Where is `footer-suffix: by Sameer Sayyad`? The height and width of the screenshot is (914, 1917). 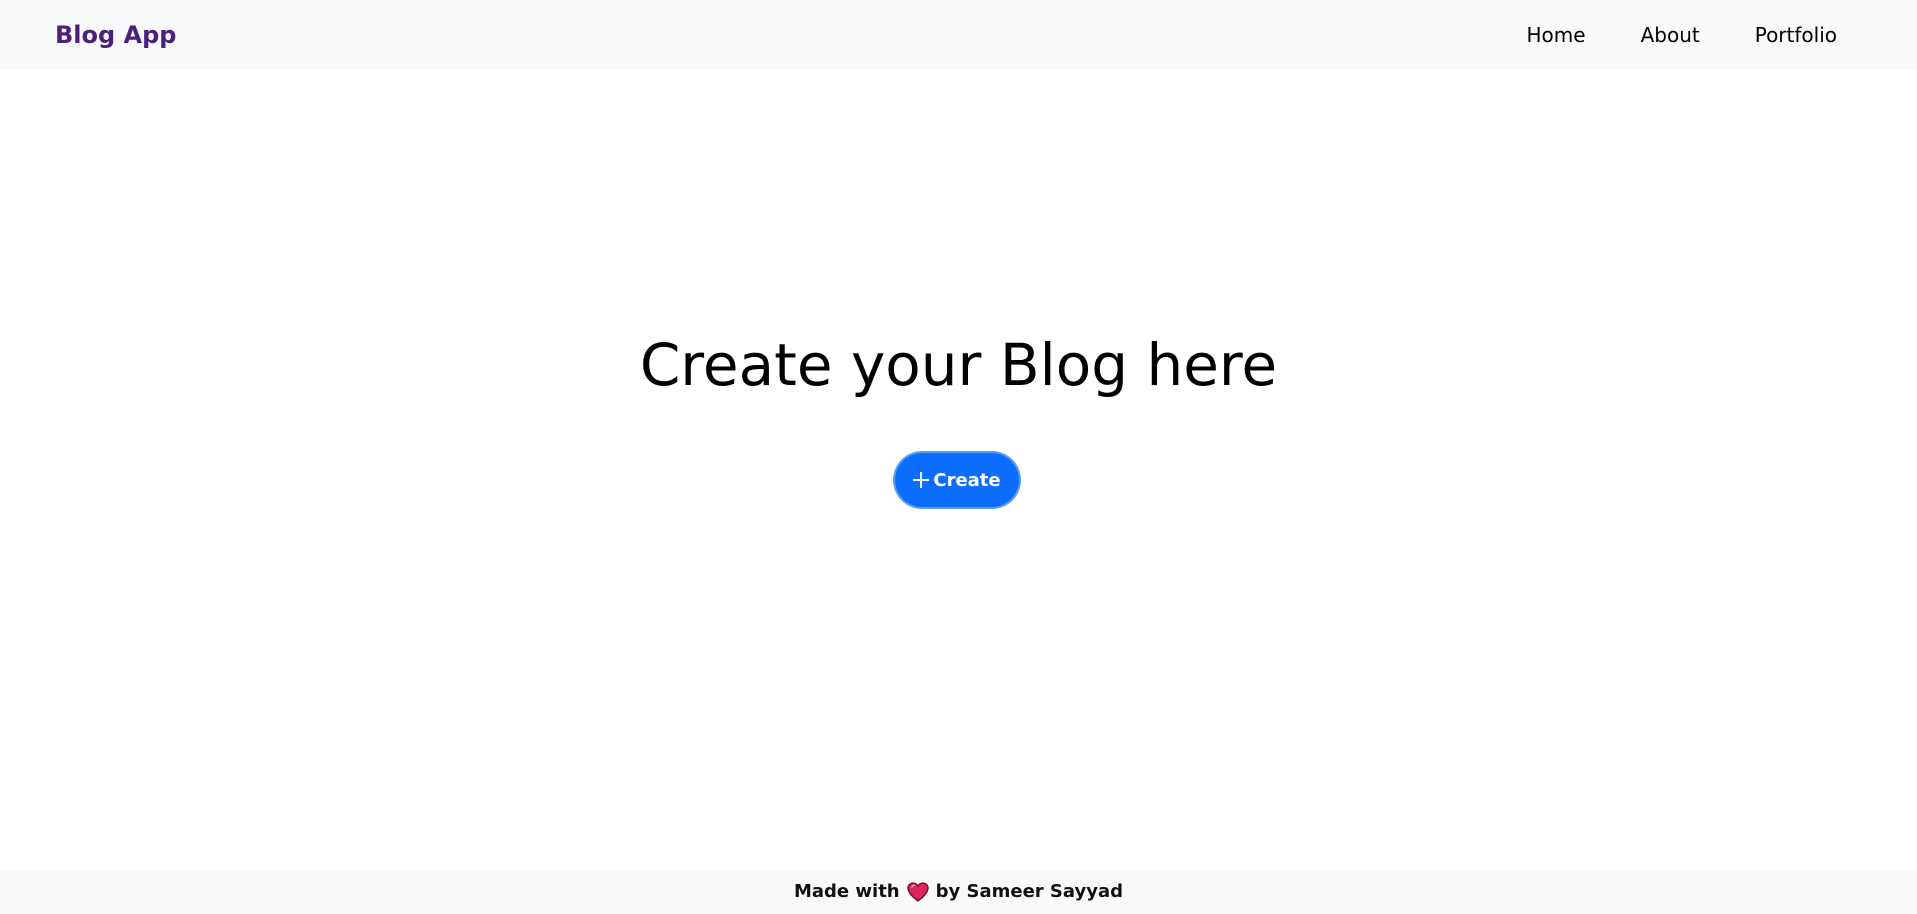
footer-suffix: by Sameer Sayyad is located at coordinates (1029, 891).